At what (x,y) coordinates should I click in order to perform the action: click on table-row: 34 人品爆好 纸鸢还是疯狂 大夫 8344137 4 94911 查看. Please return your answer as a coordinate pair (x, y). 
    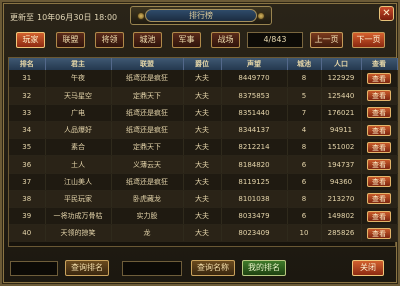
    Looking at the image, I should click on (203, 130).